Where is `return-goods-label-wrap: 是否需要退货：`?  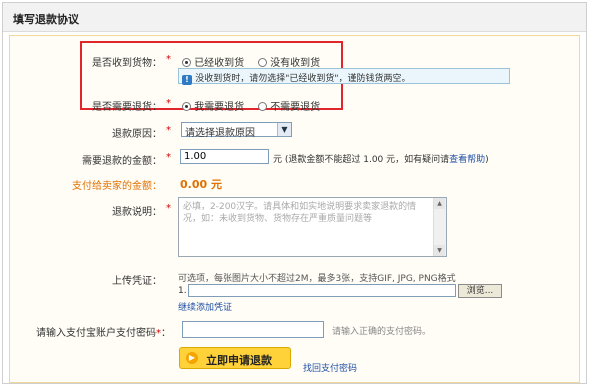
return-goods-label-wrap: 是否需要退货： is located at coordinates (127, 105).